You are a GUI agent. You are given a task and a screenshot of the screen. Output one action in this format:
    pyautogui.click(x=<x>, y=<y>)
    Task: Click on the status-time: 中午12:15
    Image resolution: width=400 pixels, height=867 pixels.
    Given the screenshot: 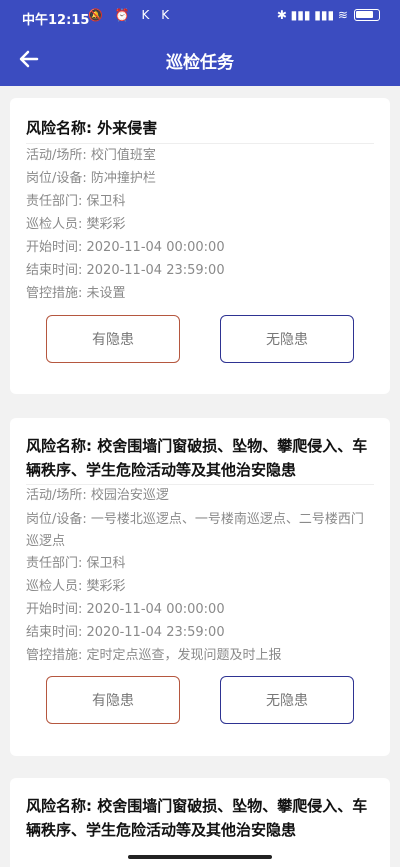 What is the action you would take?
    pyautogui.click(x=56, y=20)
    